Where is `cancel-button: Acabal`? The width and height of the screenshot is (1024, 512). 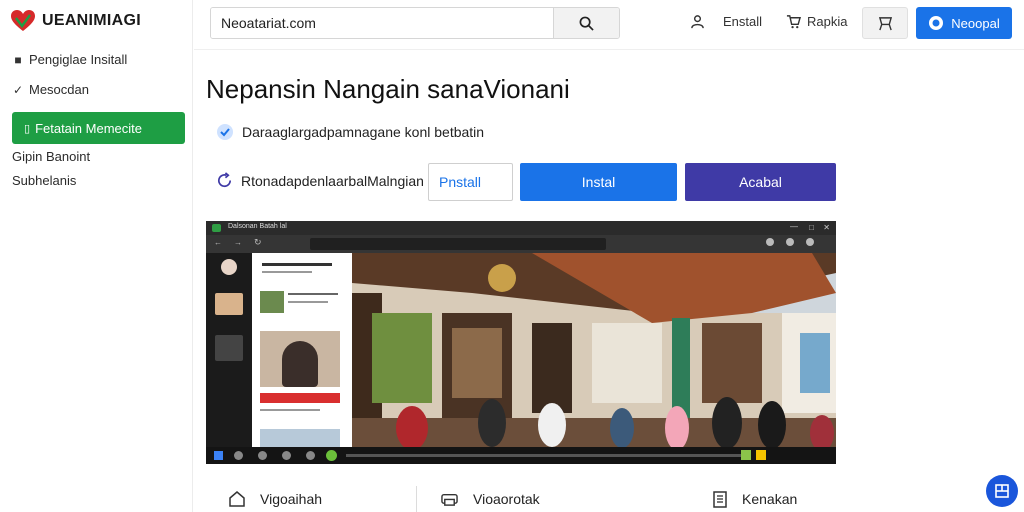
cancel-button: Acabal is located at coordinates (760, 182).